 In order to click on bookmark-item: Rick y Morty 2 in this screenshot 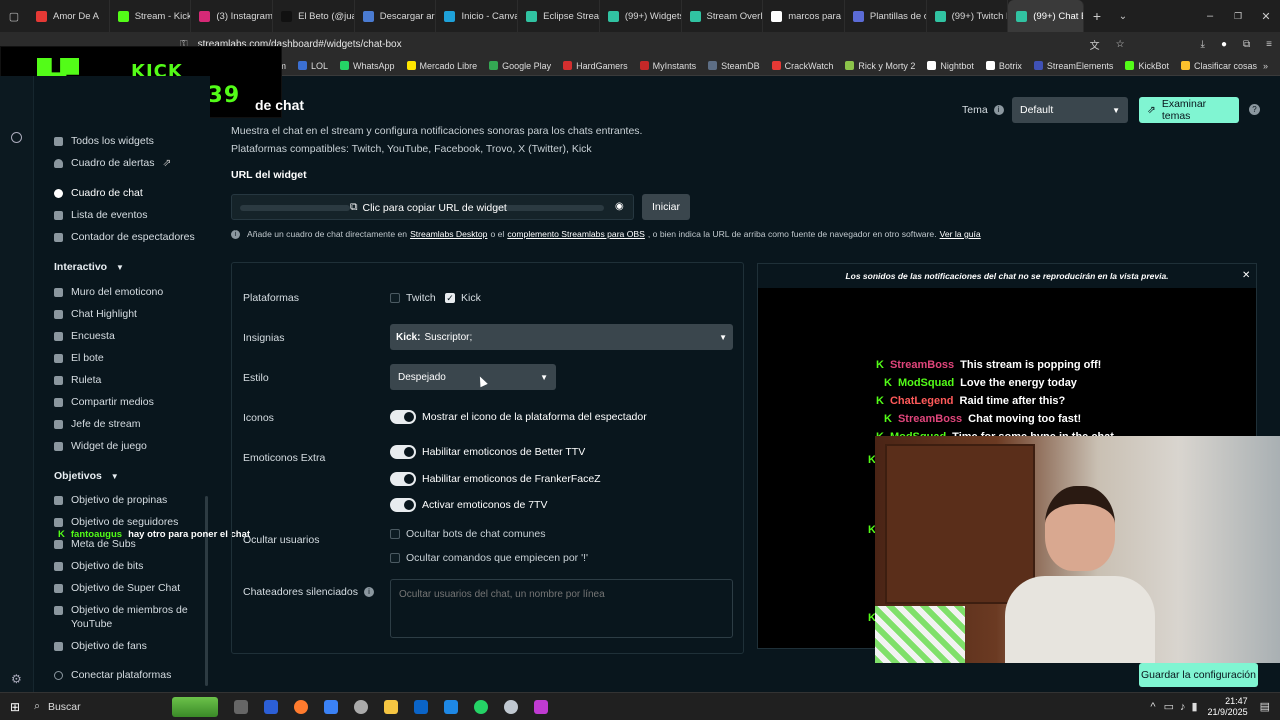, I will do `click(880, 66)`.